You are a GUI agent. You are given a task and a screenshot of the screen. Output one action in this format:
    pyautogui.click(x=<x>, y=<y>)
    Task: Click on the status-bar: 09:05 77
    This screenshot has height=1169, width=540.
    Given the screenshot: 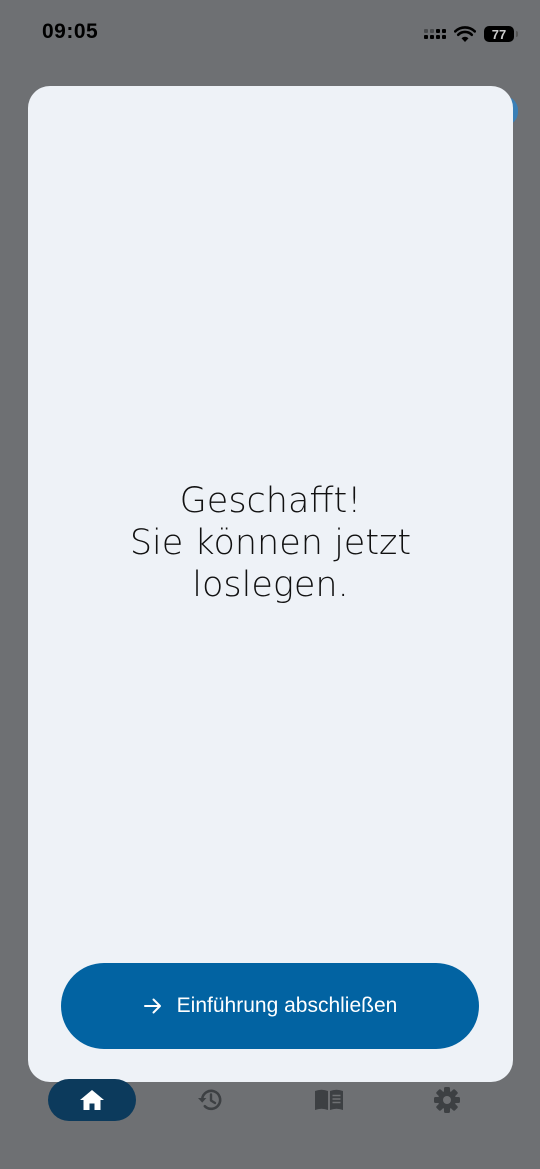 What is the action you would take?
    pyautogui.click(x=270, y=35)
    